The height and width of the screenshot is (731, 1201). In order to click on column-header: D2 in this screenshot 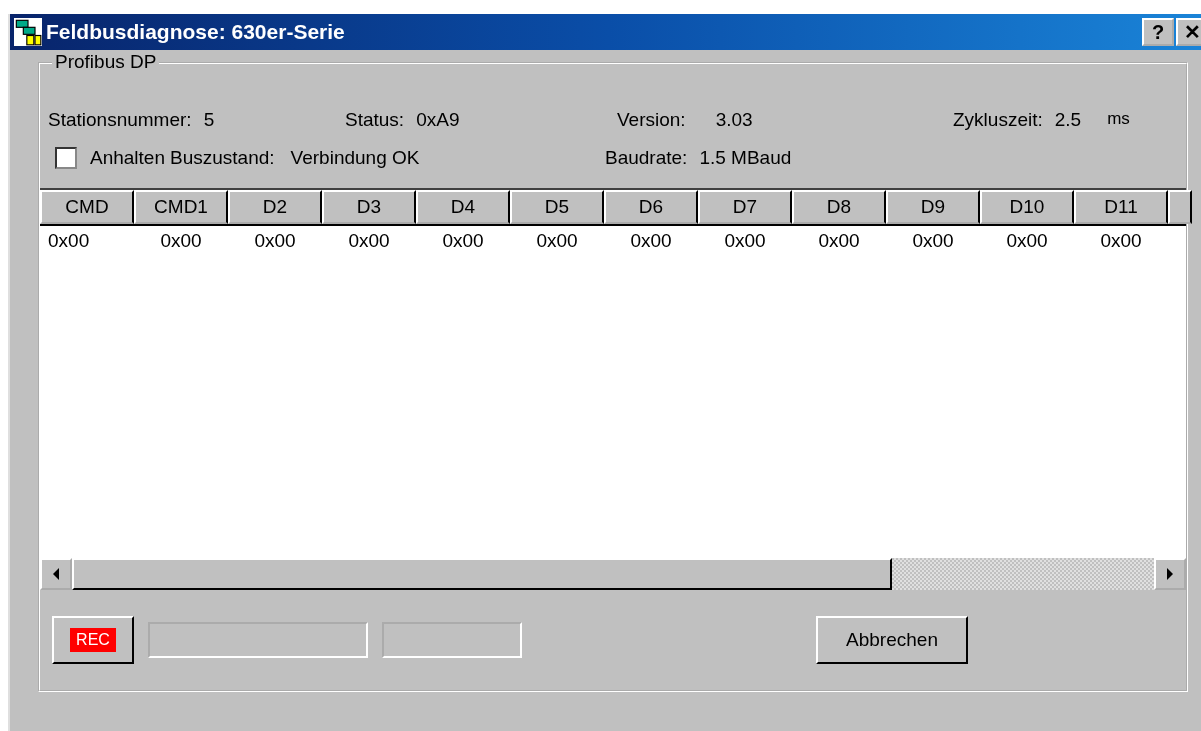, I will do `click(275, 207)`.